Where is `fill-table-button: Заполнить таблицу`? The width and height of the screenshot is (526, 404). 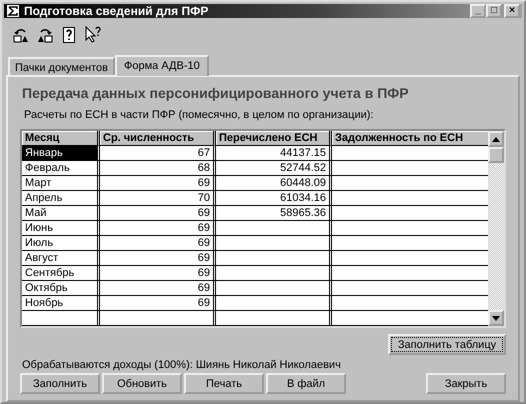 fill-table-button: Заполнить таблицу is located at coordinates (447, 344).